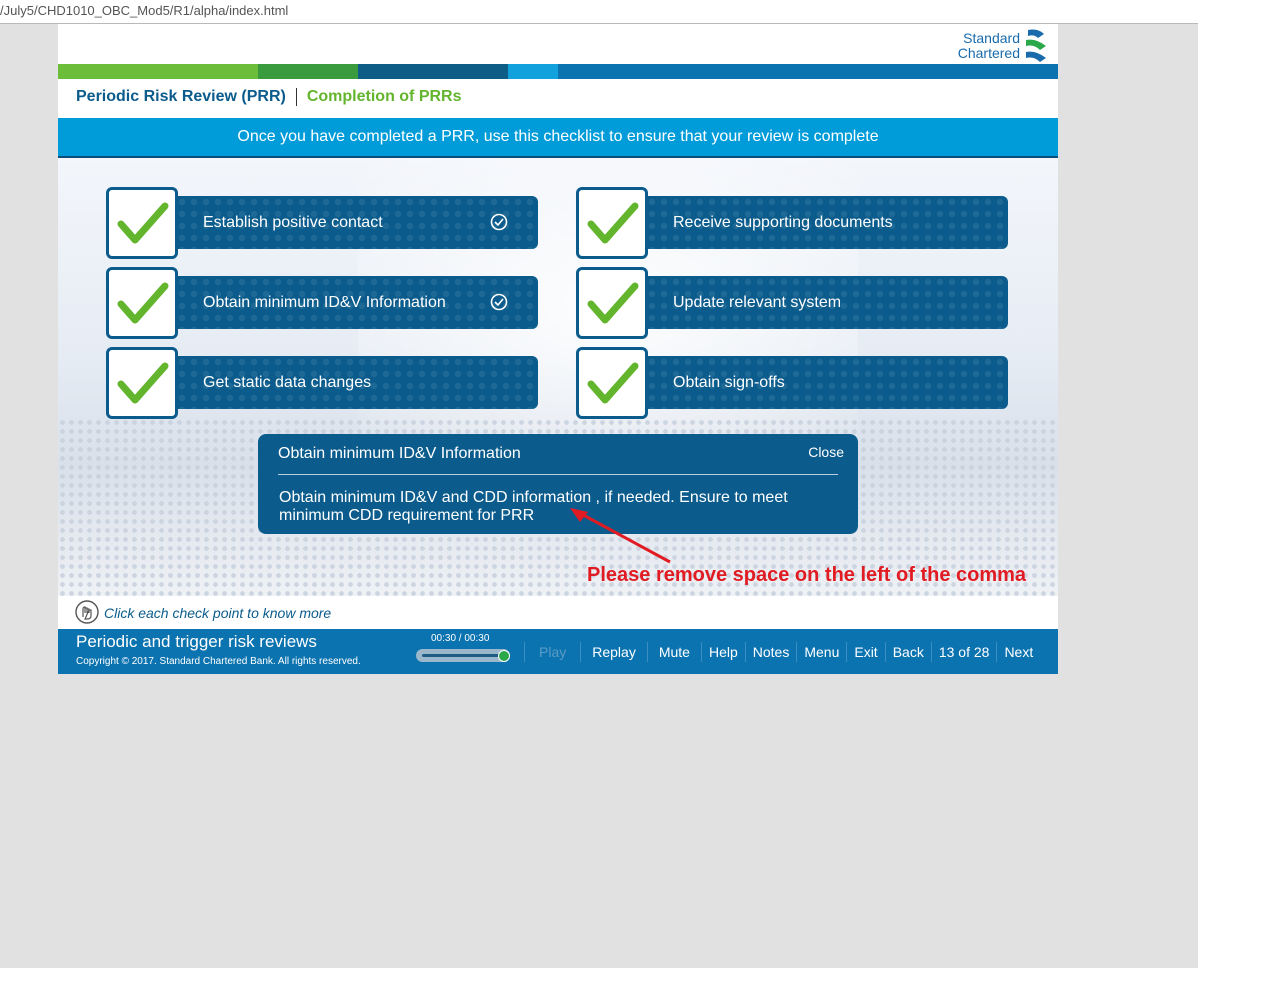  Describe the element at coordinates (293, 222) in the screenshot. I see `checklist-label: Establish positive contact` at that location.